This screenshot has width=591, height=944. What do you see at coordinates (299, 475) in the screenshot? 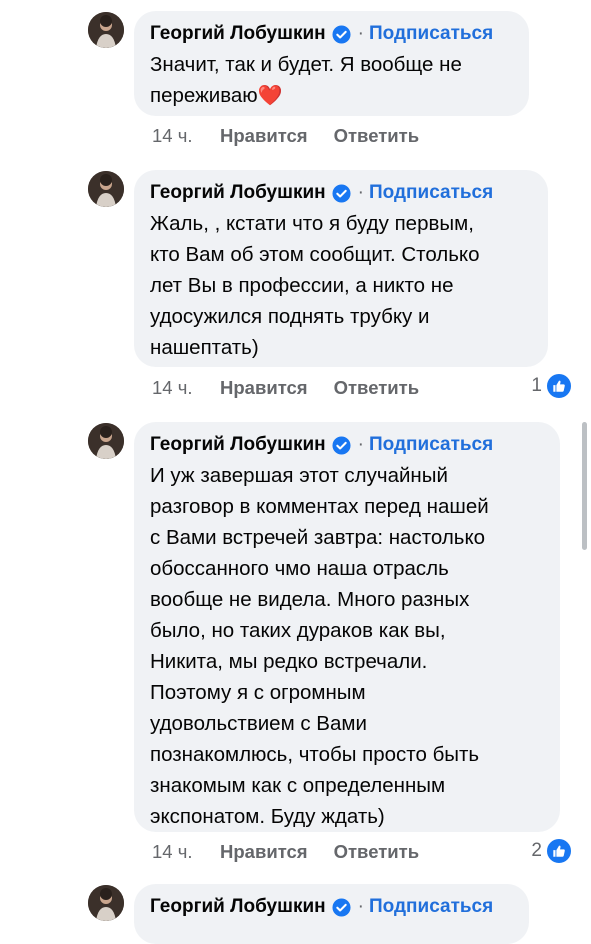
I see `comment-line: И уж завершая этот случайный` at bounding box center [299, 475].